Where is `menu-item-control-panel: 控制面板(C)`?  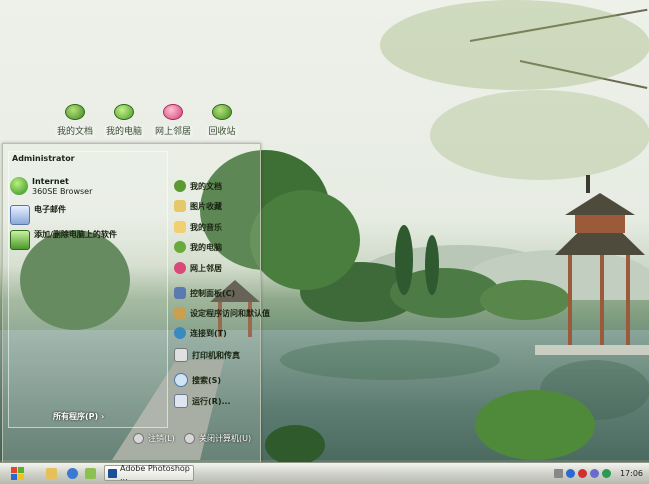 menu-item-control-panel: 控制面板(C) is located at coordinates (204, 293).